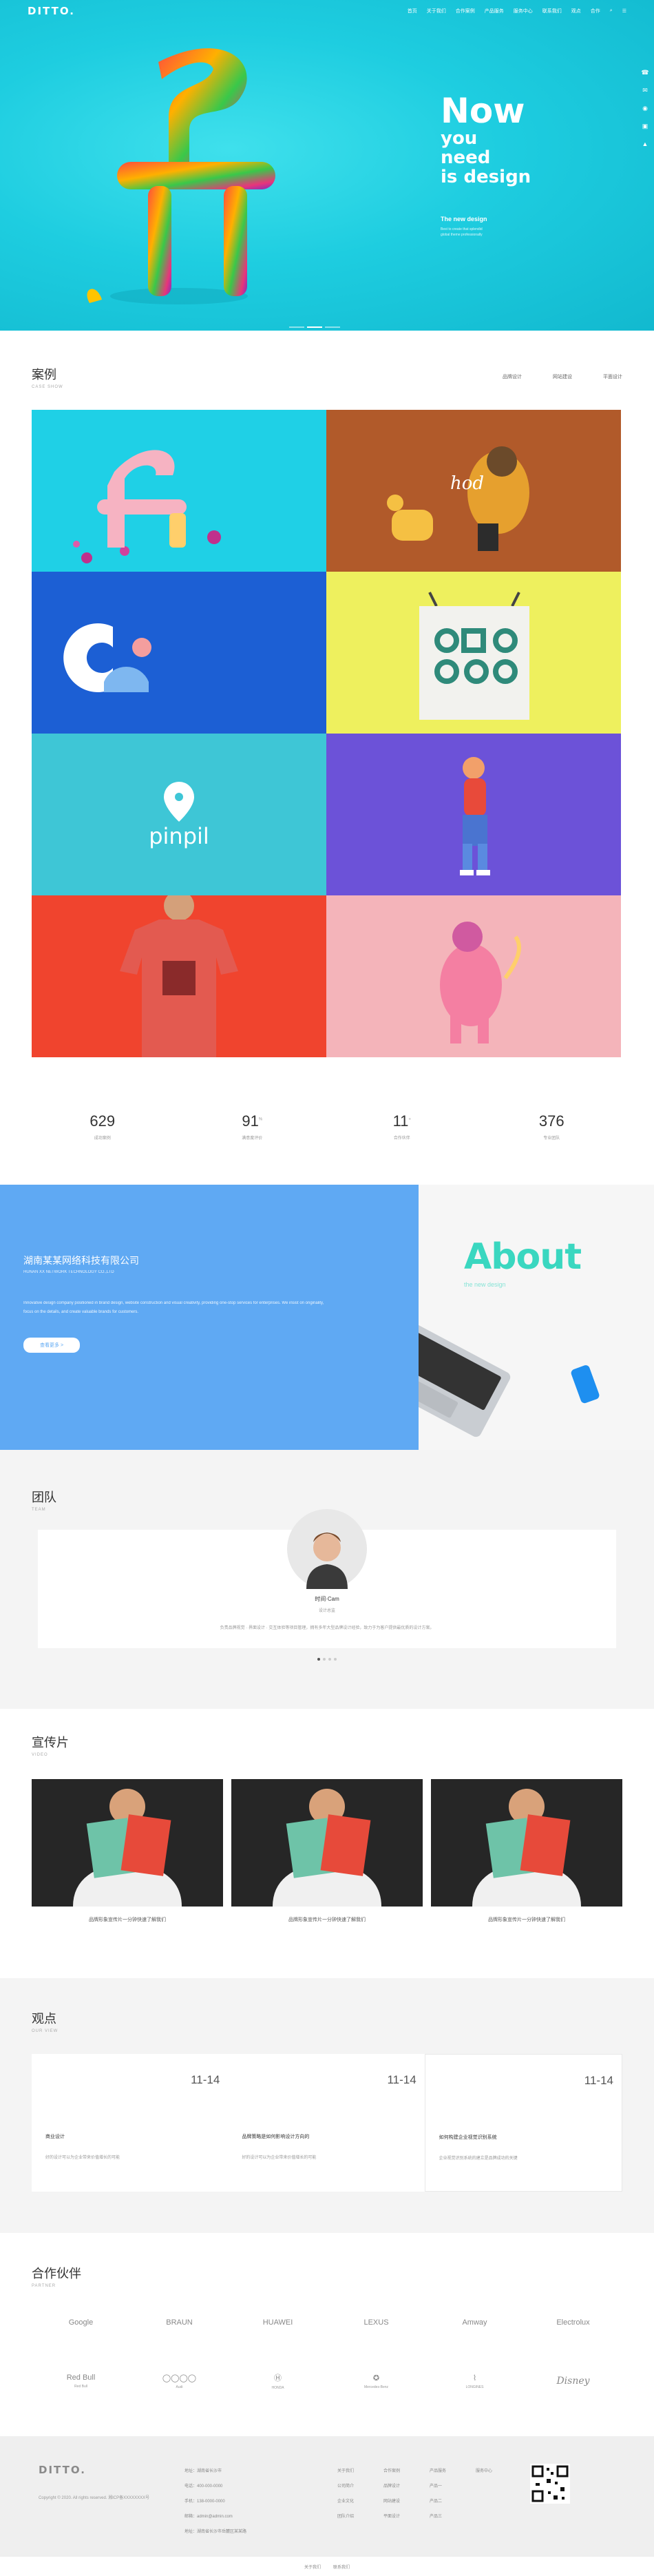 This screenshot has width=654, height=2576. What do you see at coordinates (56, 2274) in the screenshot?
I see `partners-title: 合作伙伴` at bounding box center [56, 2274].